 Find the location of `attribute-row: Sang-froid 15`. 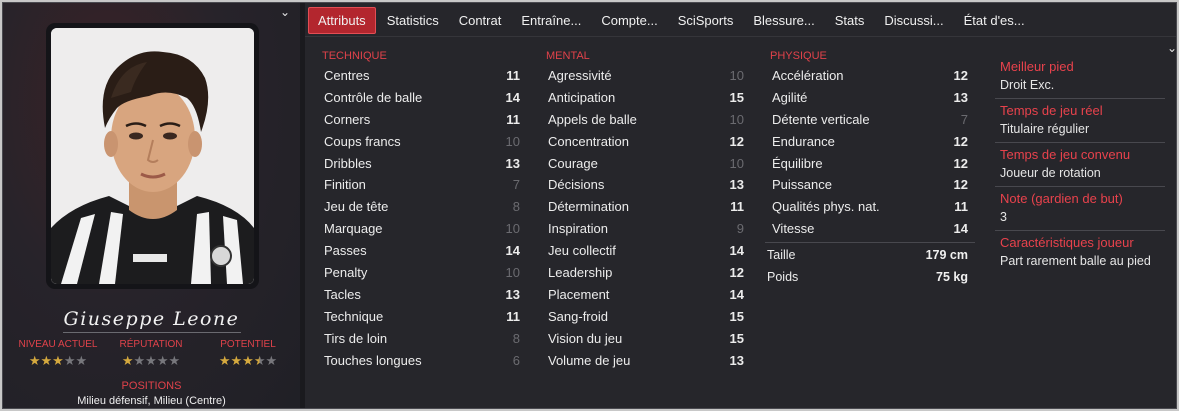

attribute-row: Sang-froid 15 is located at coordinates (646, 317).